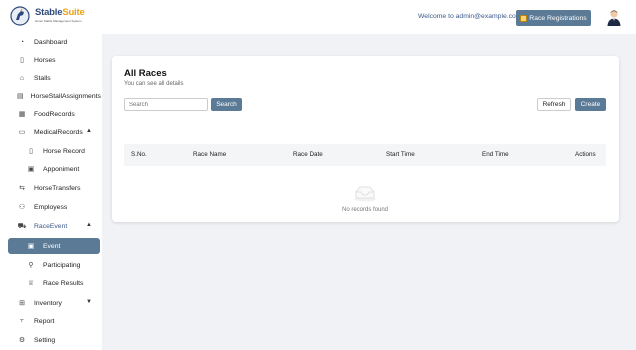 The image size is (636, 350). Describe the element at coordinates (614, 17) in the screenshot. I see `avatar` at that location.